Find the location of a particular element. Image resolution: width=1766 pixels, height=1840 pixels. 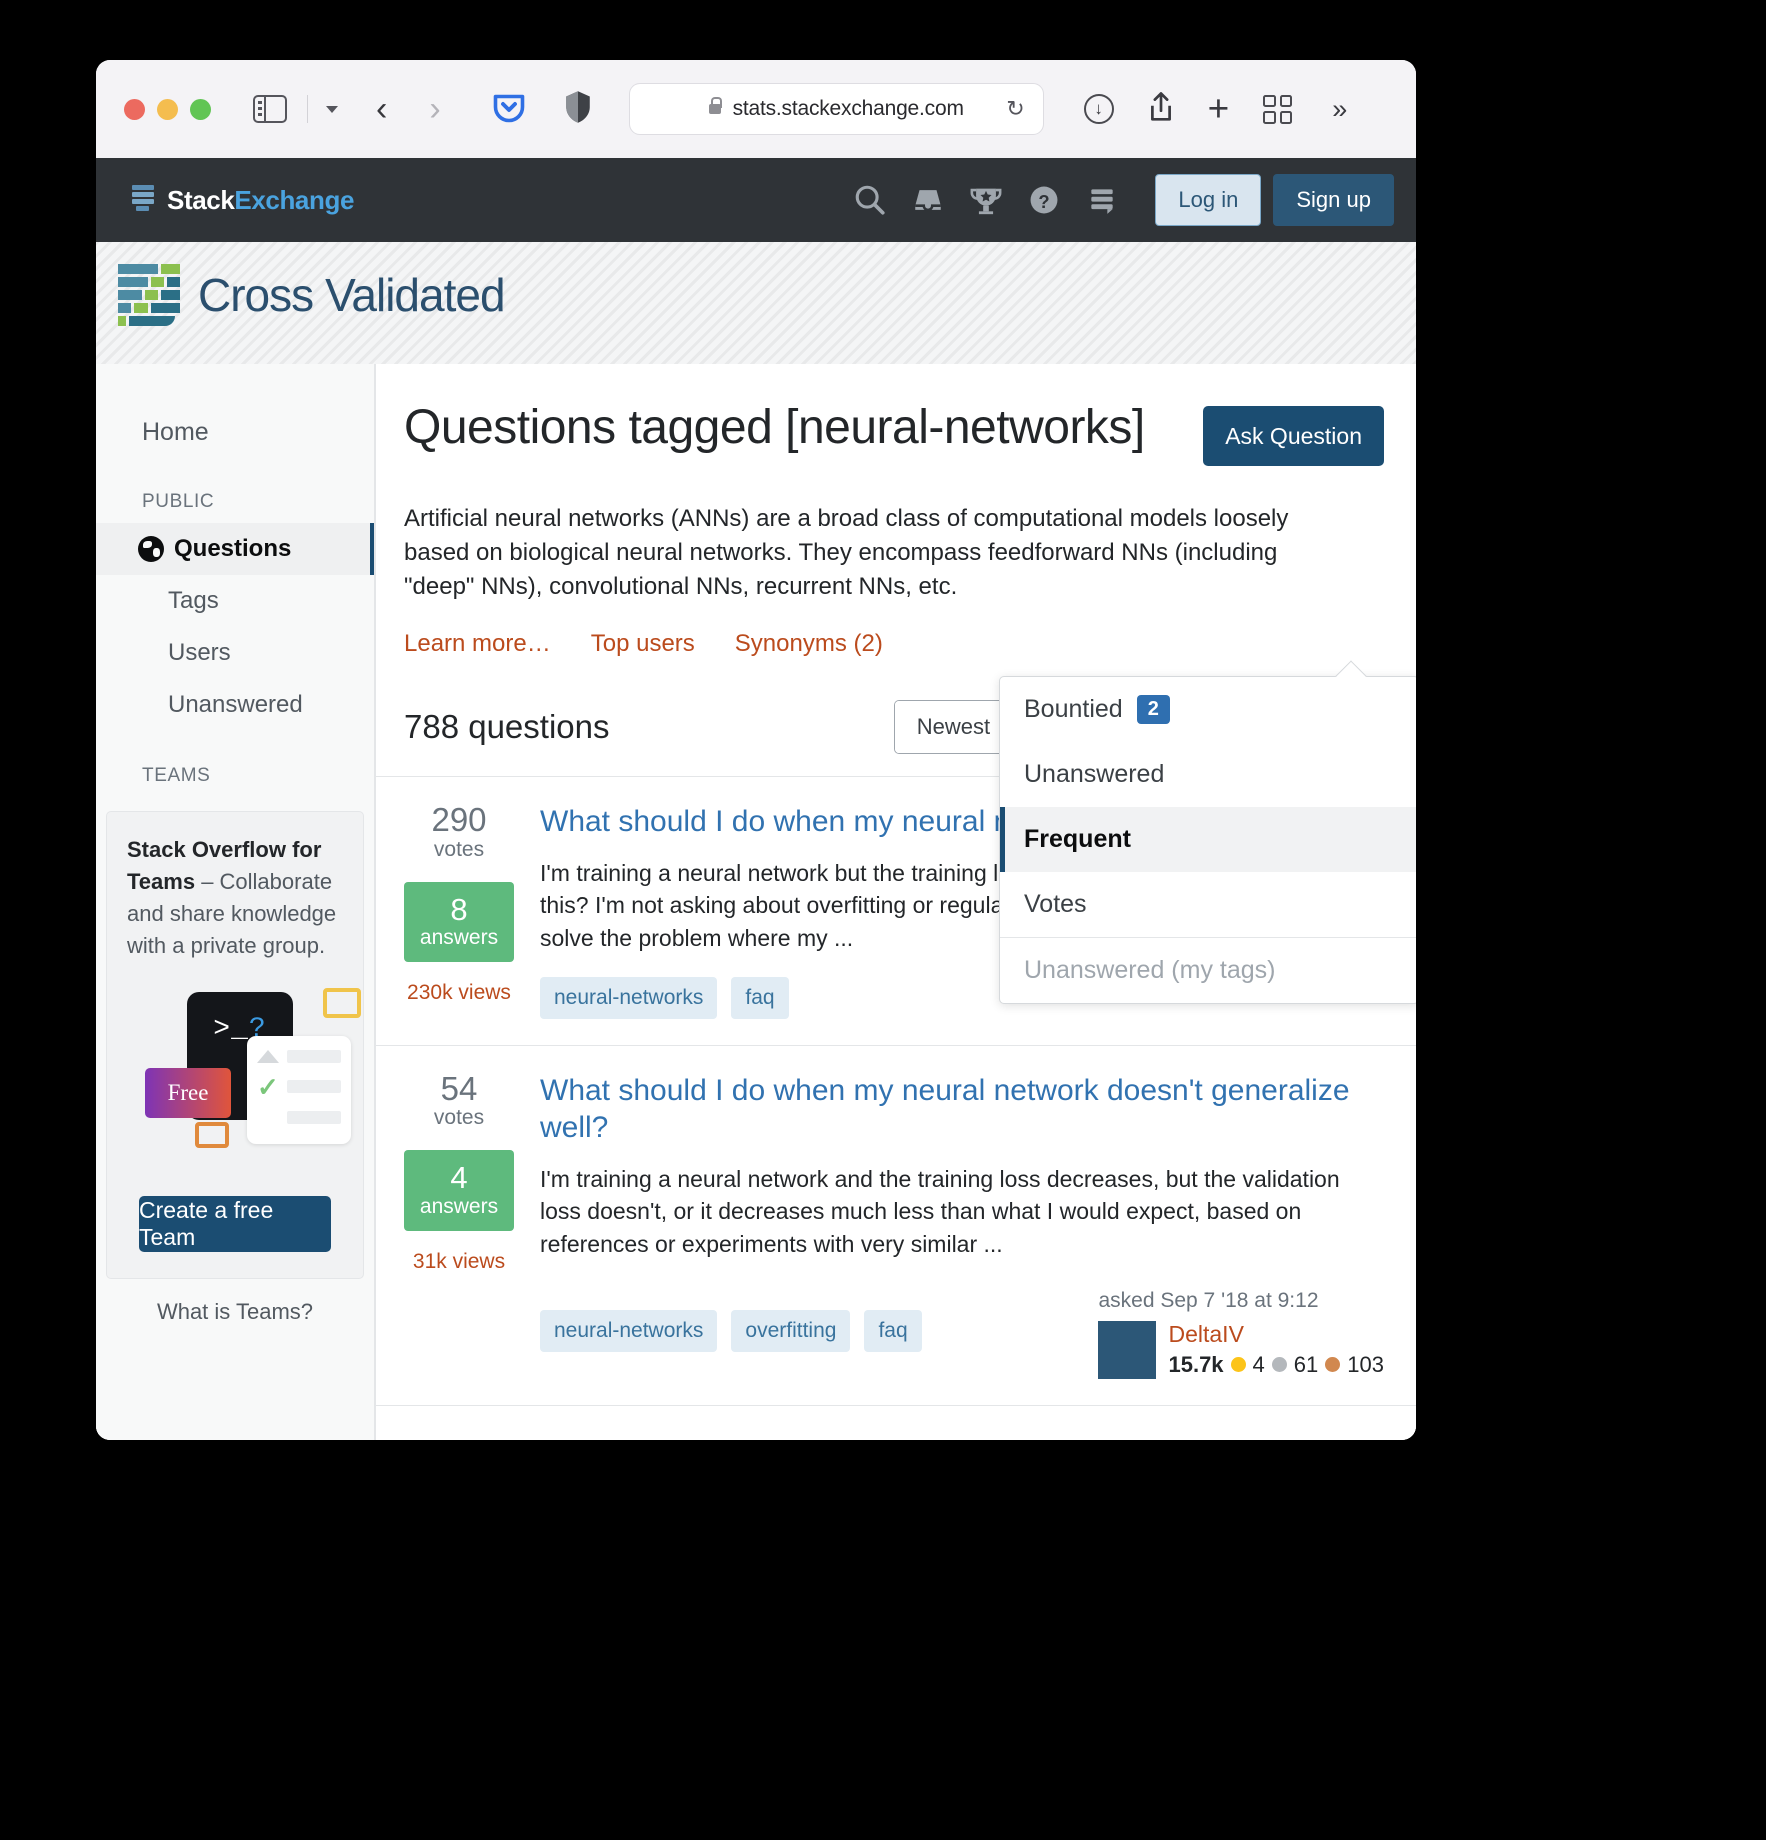

achievements-icon is located at coordinates (986, 200).